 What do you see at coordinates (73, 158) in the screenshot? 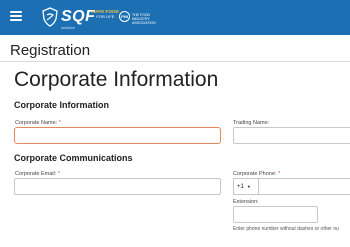
I see `corporate-communications-section-title: Corporate Communications` at bounding box center [73, 158].